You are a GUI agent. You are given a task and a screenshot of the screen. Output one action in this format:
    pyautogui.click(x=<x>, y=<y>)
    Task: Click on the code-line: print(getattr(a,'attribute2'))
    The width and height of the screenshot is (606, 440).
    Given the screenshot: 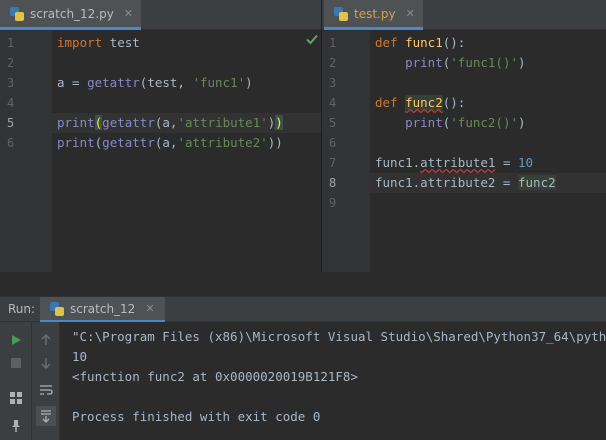 What is the action you would take?
    pyautogui.click(x=186, y=143)
    